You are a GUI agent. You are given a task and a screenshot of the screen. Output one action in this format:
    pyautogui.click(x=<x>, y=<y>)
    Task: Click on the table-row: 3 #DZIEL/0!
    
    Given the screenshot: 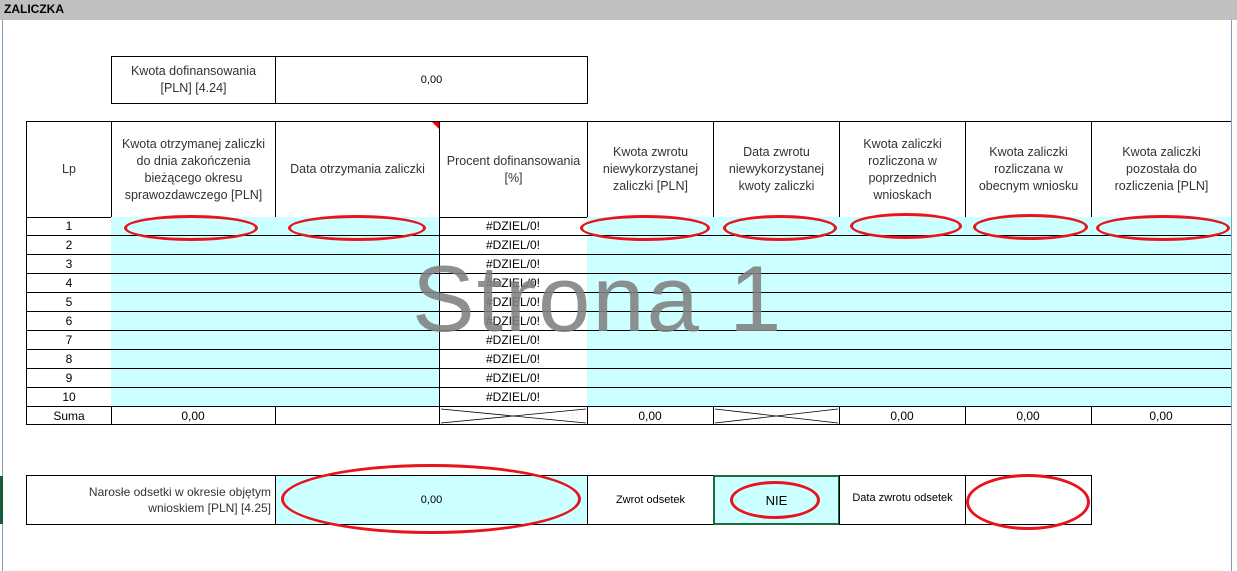 What is the action you would take?
    pyautogui.click(x=628, y=264)
    